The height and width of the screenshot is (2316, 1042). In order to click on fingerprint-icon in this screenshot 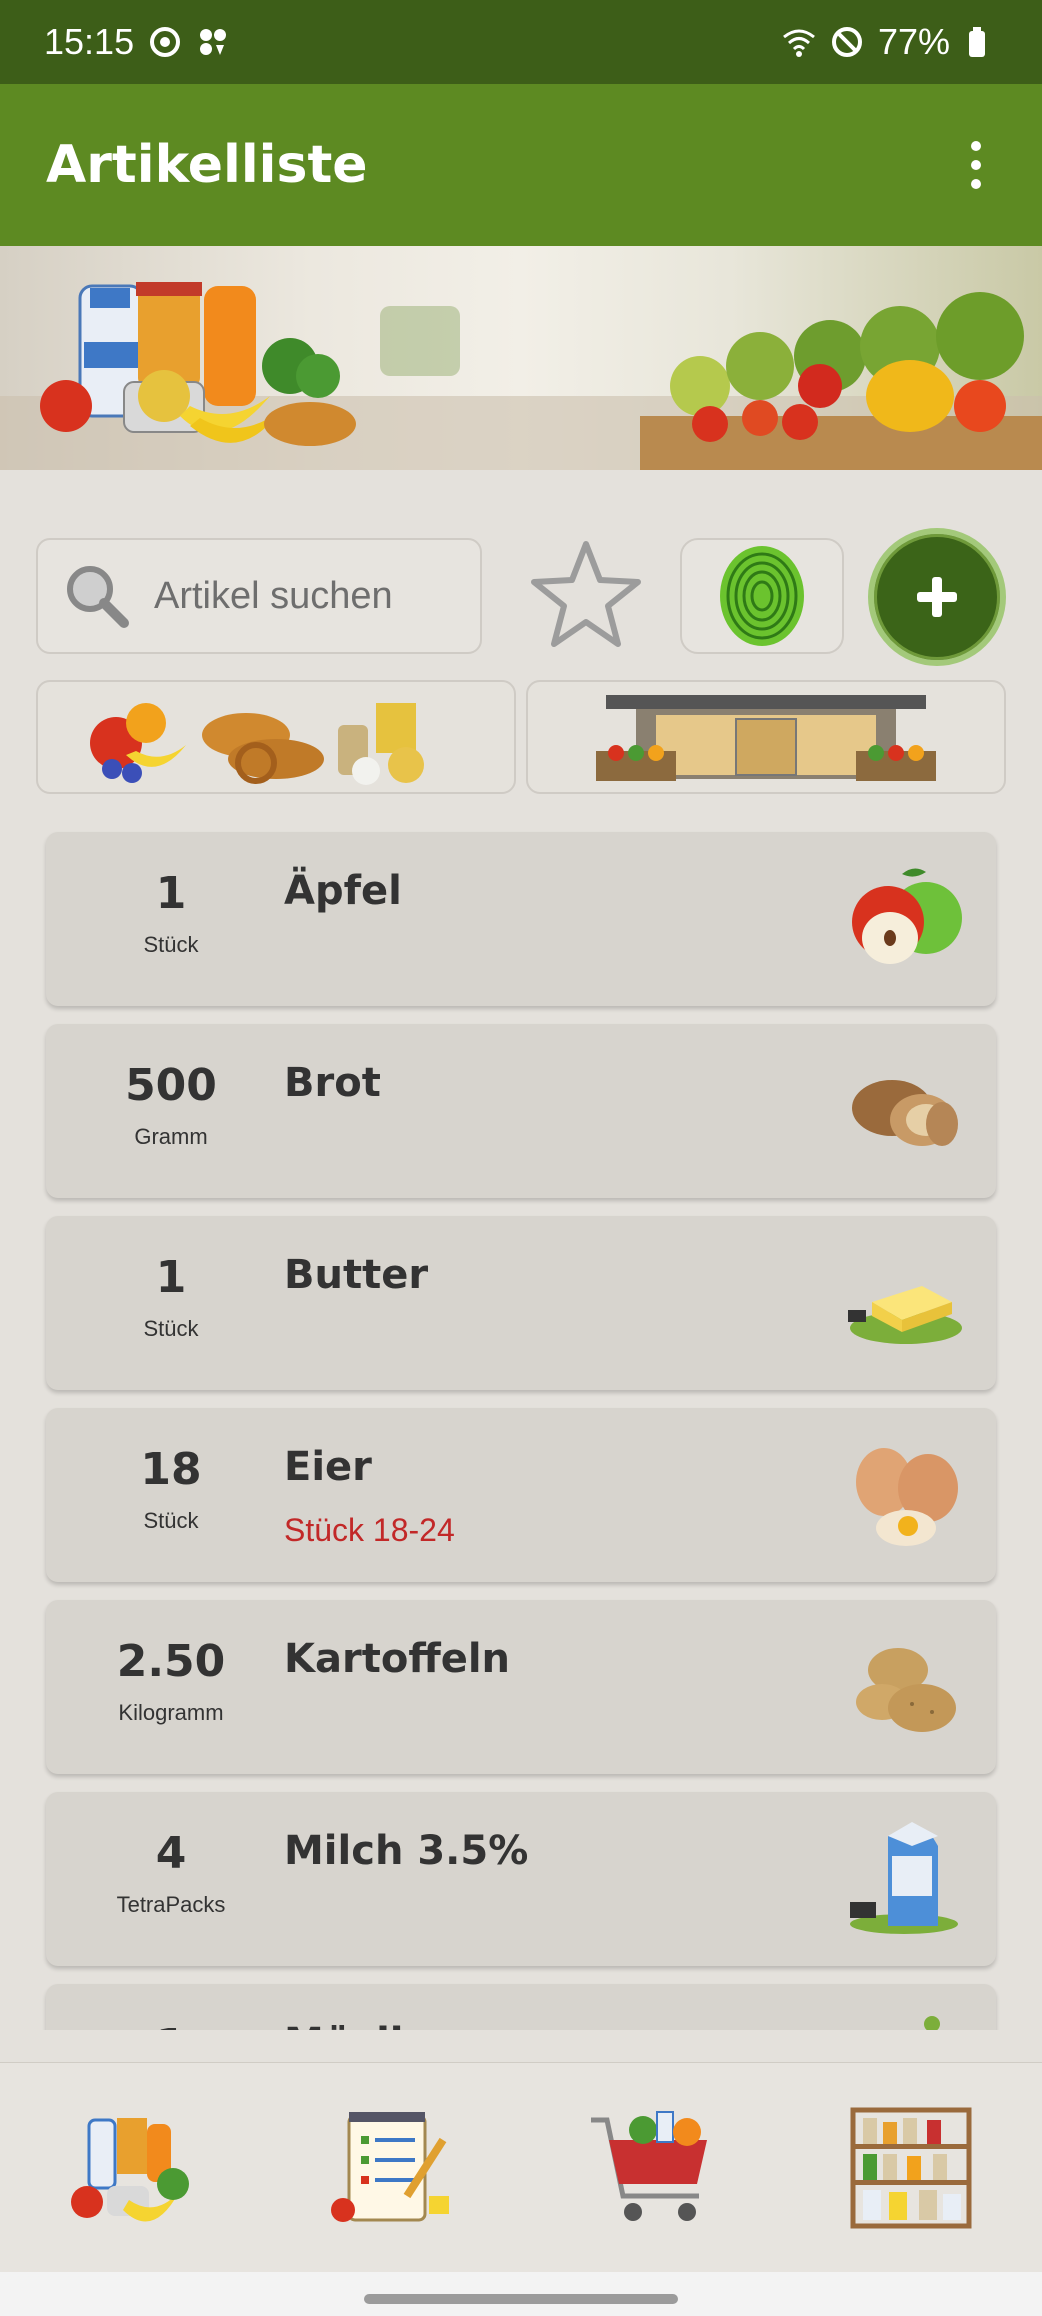, I will do `click(762, 596)`.